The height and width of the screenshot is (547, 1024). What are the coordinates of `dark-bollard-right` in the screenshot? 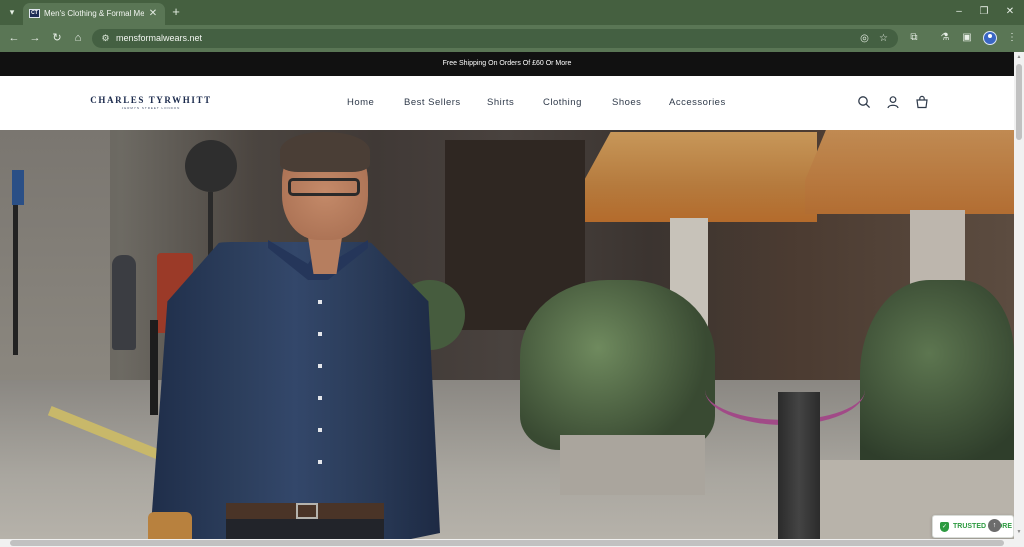 It's located at (799, 465).